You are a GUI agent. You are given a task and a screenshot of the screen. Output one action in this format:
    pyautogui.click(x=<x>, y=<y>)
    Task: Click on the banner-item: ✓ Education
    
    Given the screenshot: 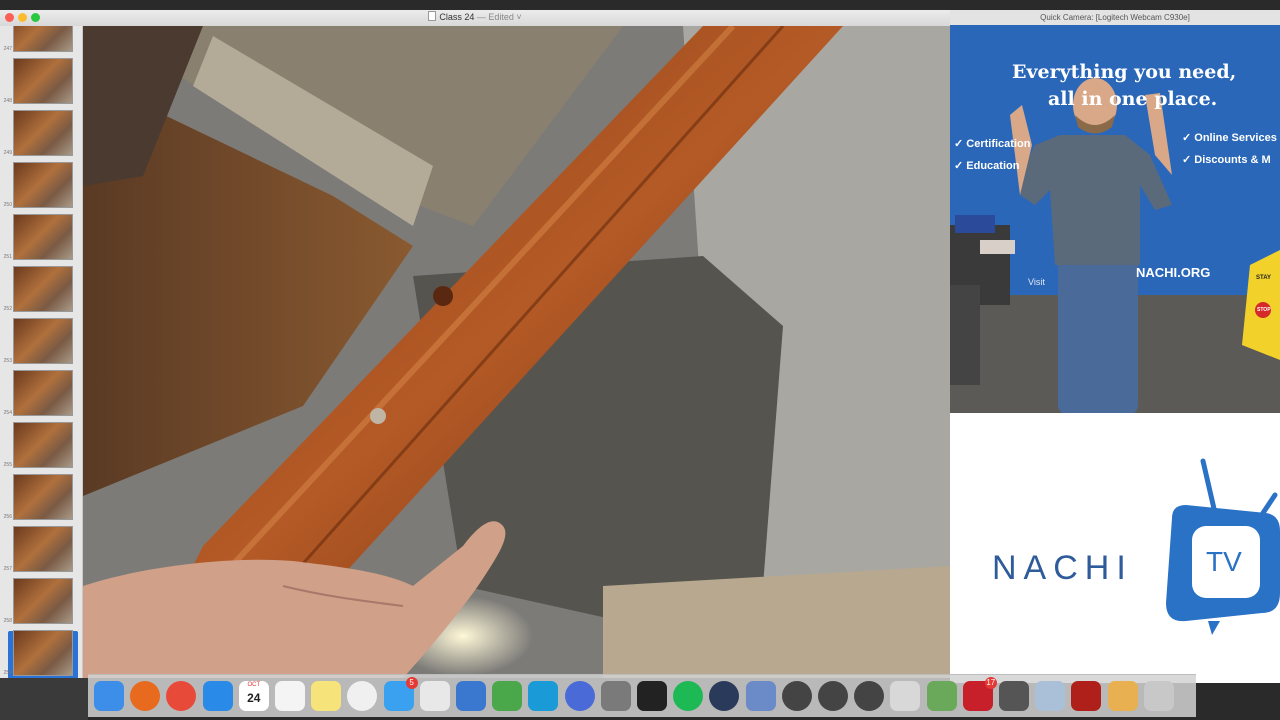 What is the action you would take?
    pyautogui.click(x=987, y=166)
    